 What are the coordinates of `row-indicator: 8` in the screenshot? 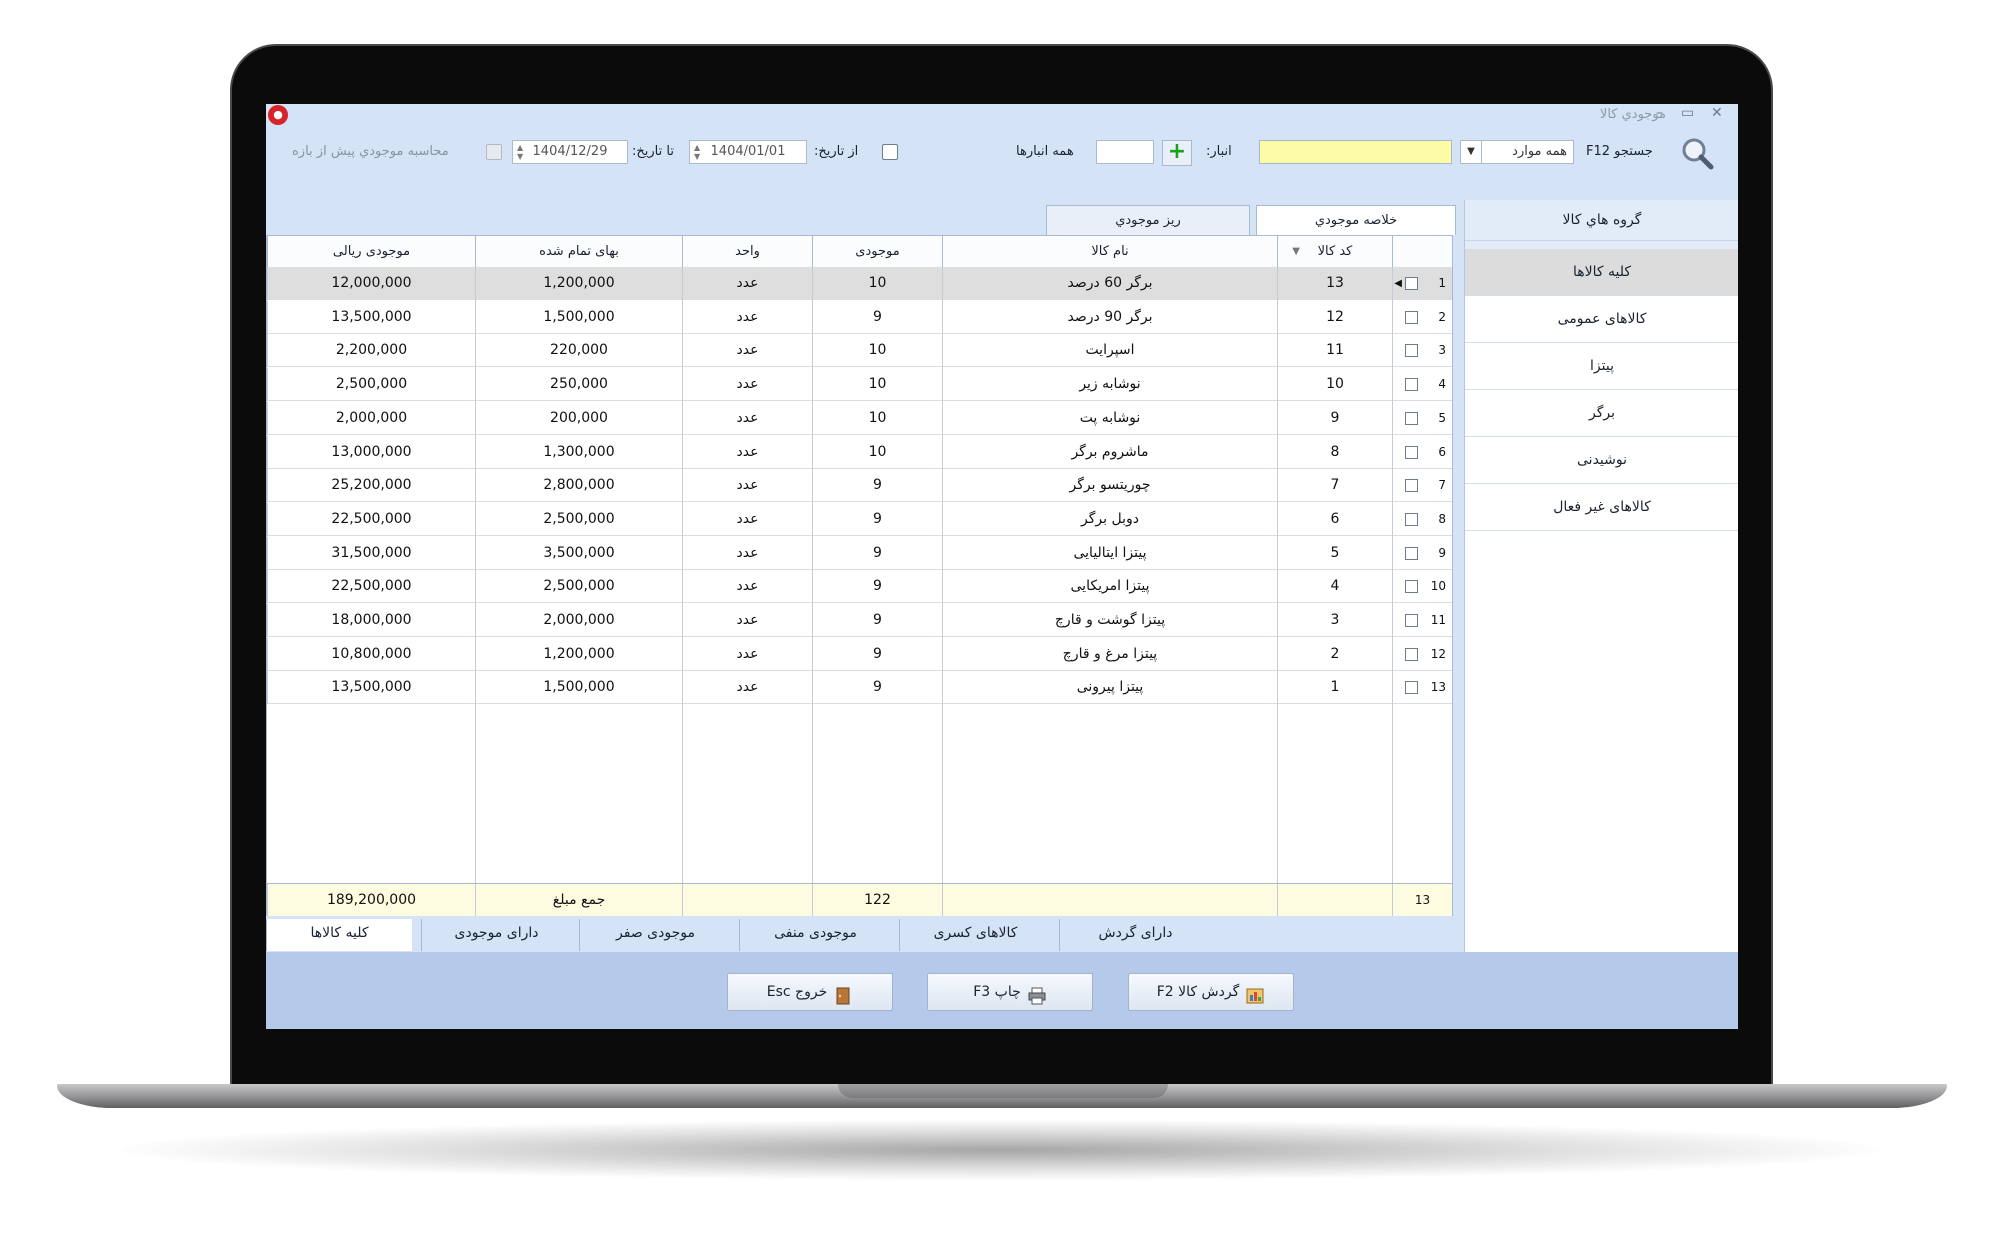 It's located at (1422, 519).